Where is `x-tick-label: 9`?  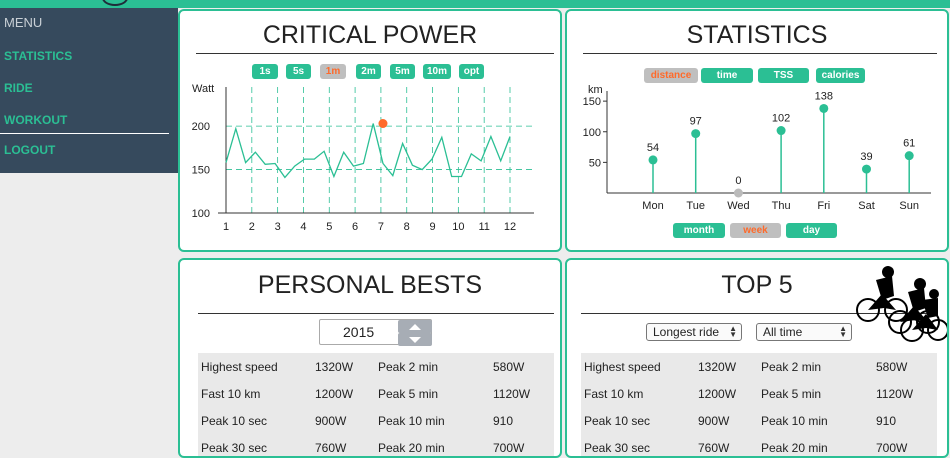 x-tick-label: 9 is located at coordinates (432, 227).